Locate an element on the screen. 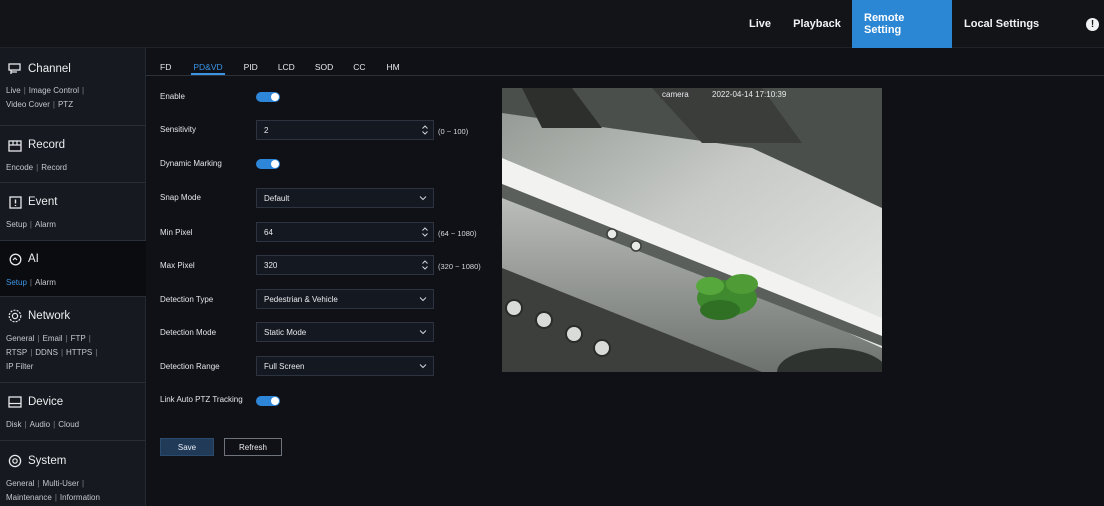 The width and height of the screenshot is (1104, 506). refresh-button: Refresh is located at coordinates (253, 447).